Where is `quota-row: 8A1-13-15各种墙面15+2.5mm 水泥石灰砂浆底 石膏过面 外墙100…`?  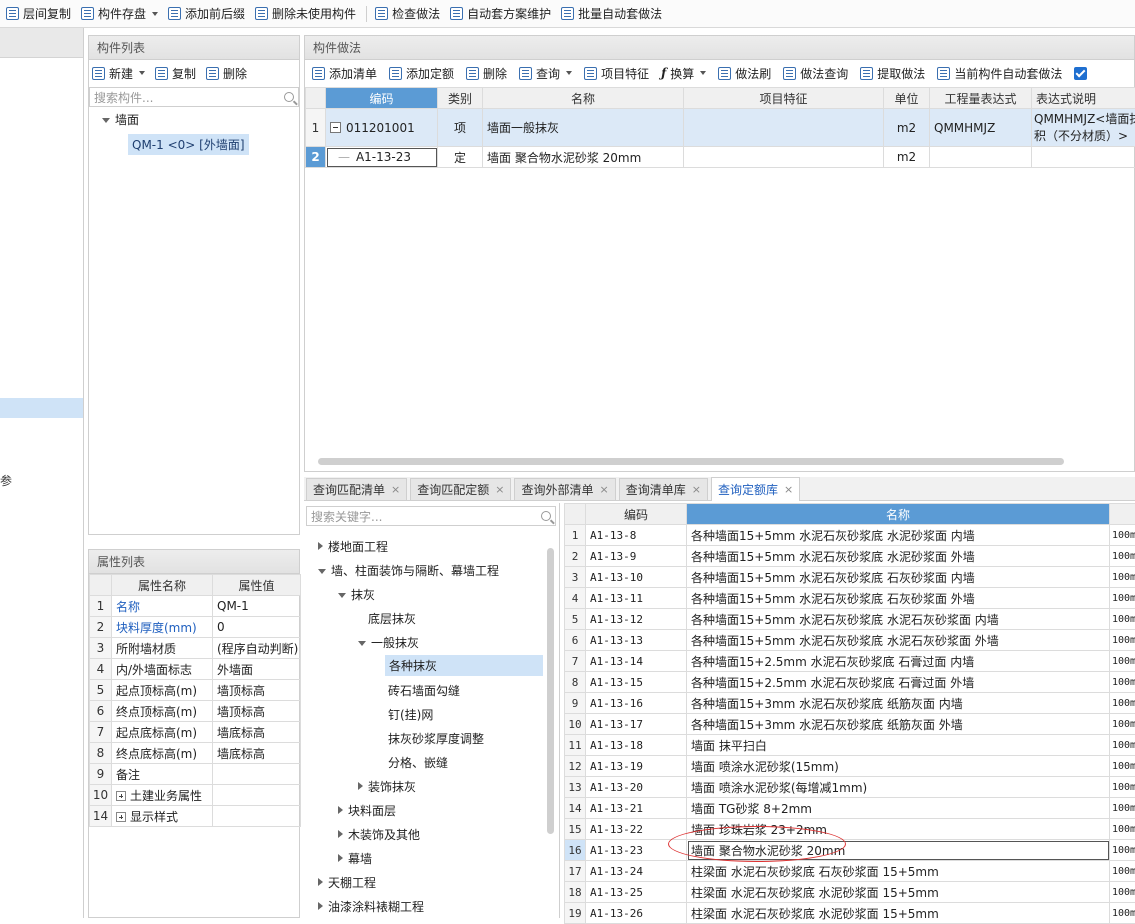
quota-row: 8A1-13-15各种墙面15+2.5mm 水泥石灰砂浆底 石膏过面 外墙100… is located at coordinates (850, 682).